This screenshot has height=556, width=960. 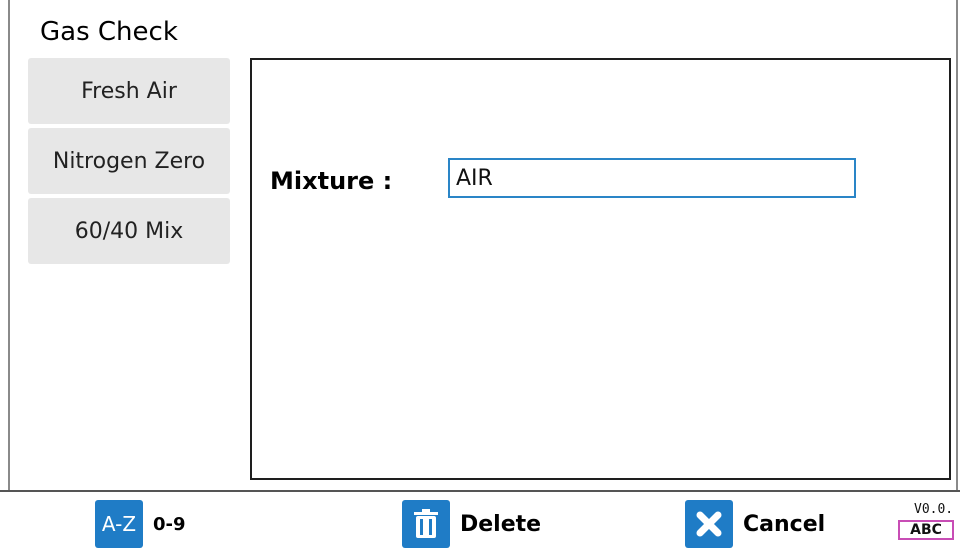 What do you see at coordinates (709, 524) in the screenshot?
I see `close-icon` at bounding box center [709, 524].